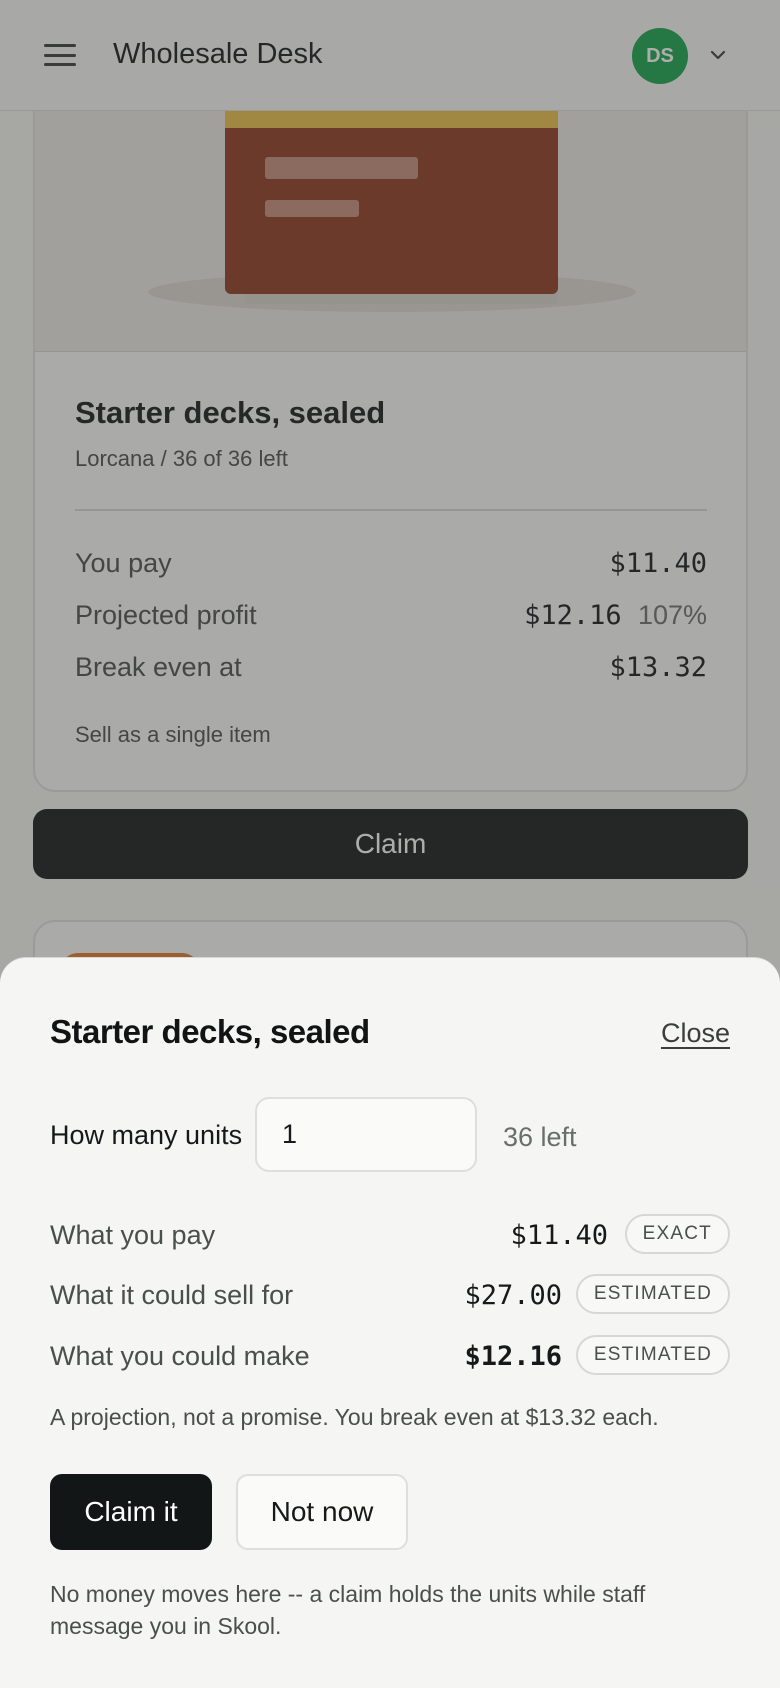  I want to click on not-now-button: Not now, so click(322, 1512).